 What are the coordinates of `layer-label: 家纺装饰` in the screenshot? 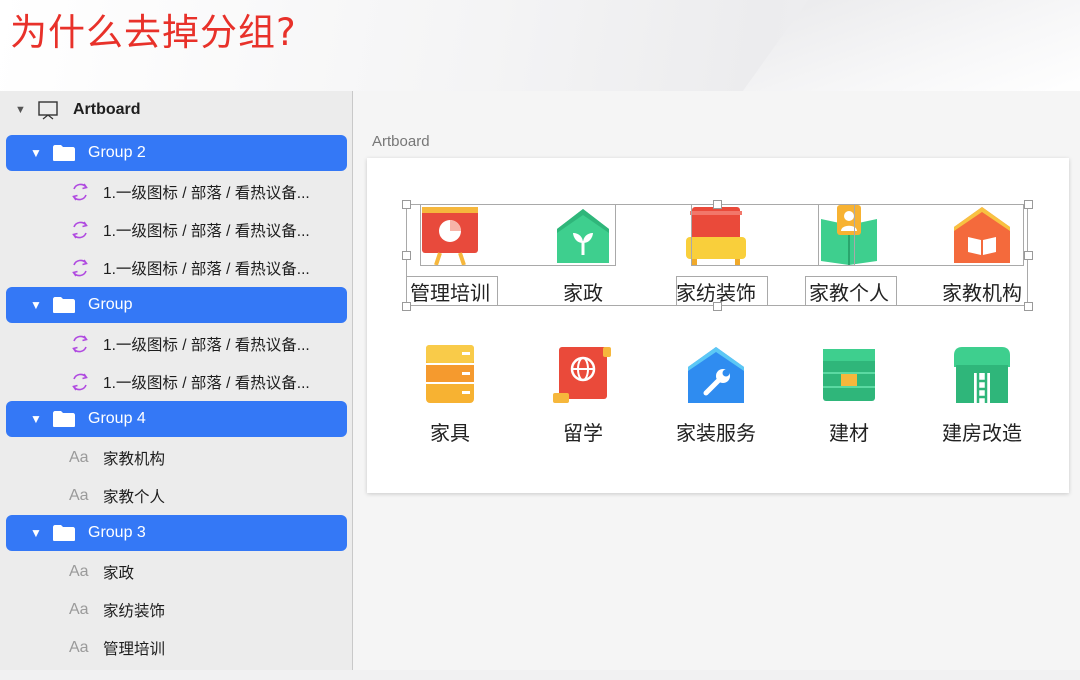 It's located at (134, 611).